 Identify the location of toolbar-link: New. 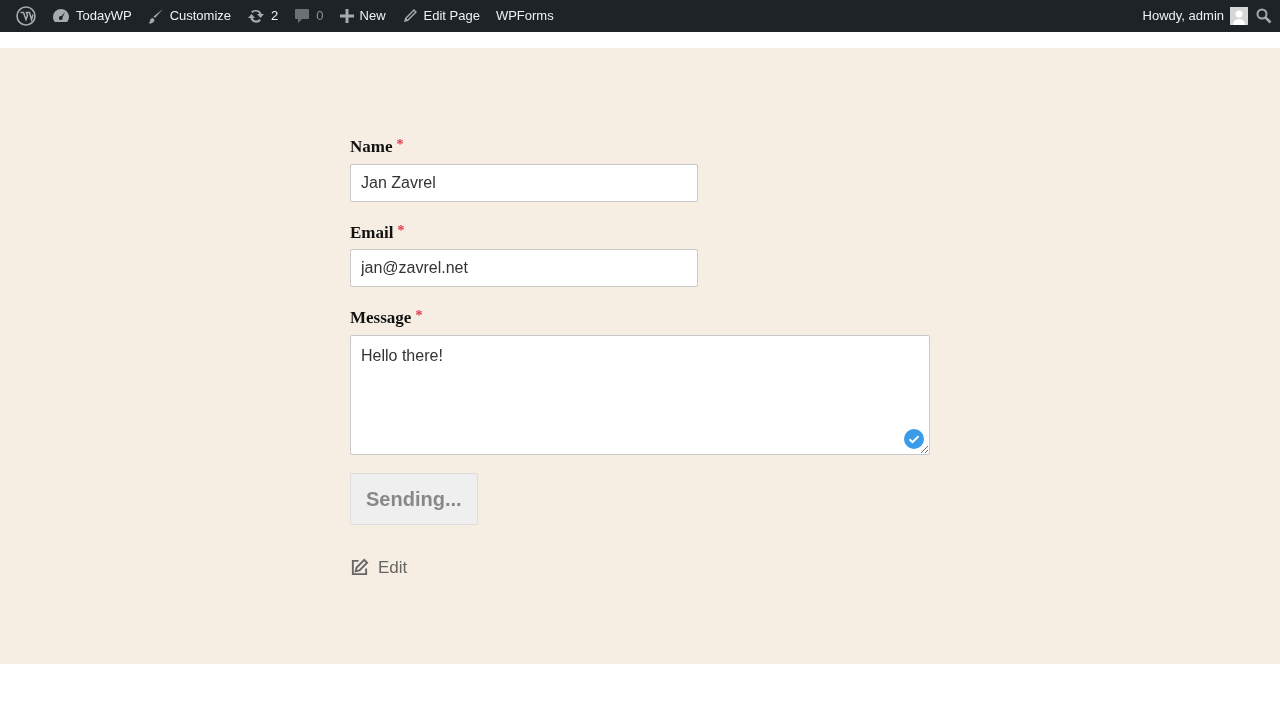
(362, 16).